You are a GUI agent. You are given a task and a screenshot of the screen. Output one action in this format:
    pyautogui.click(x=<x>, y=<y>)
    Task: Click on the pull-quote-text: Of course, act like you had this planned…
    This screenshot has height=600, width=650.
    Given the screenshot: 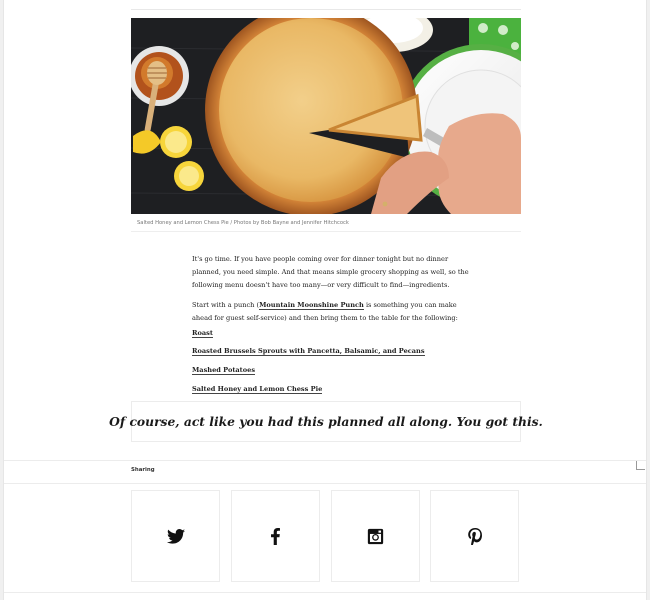 What is the action you would take?
    pyautogui.click(x=326, y=421)
    